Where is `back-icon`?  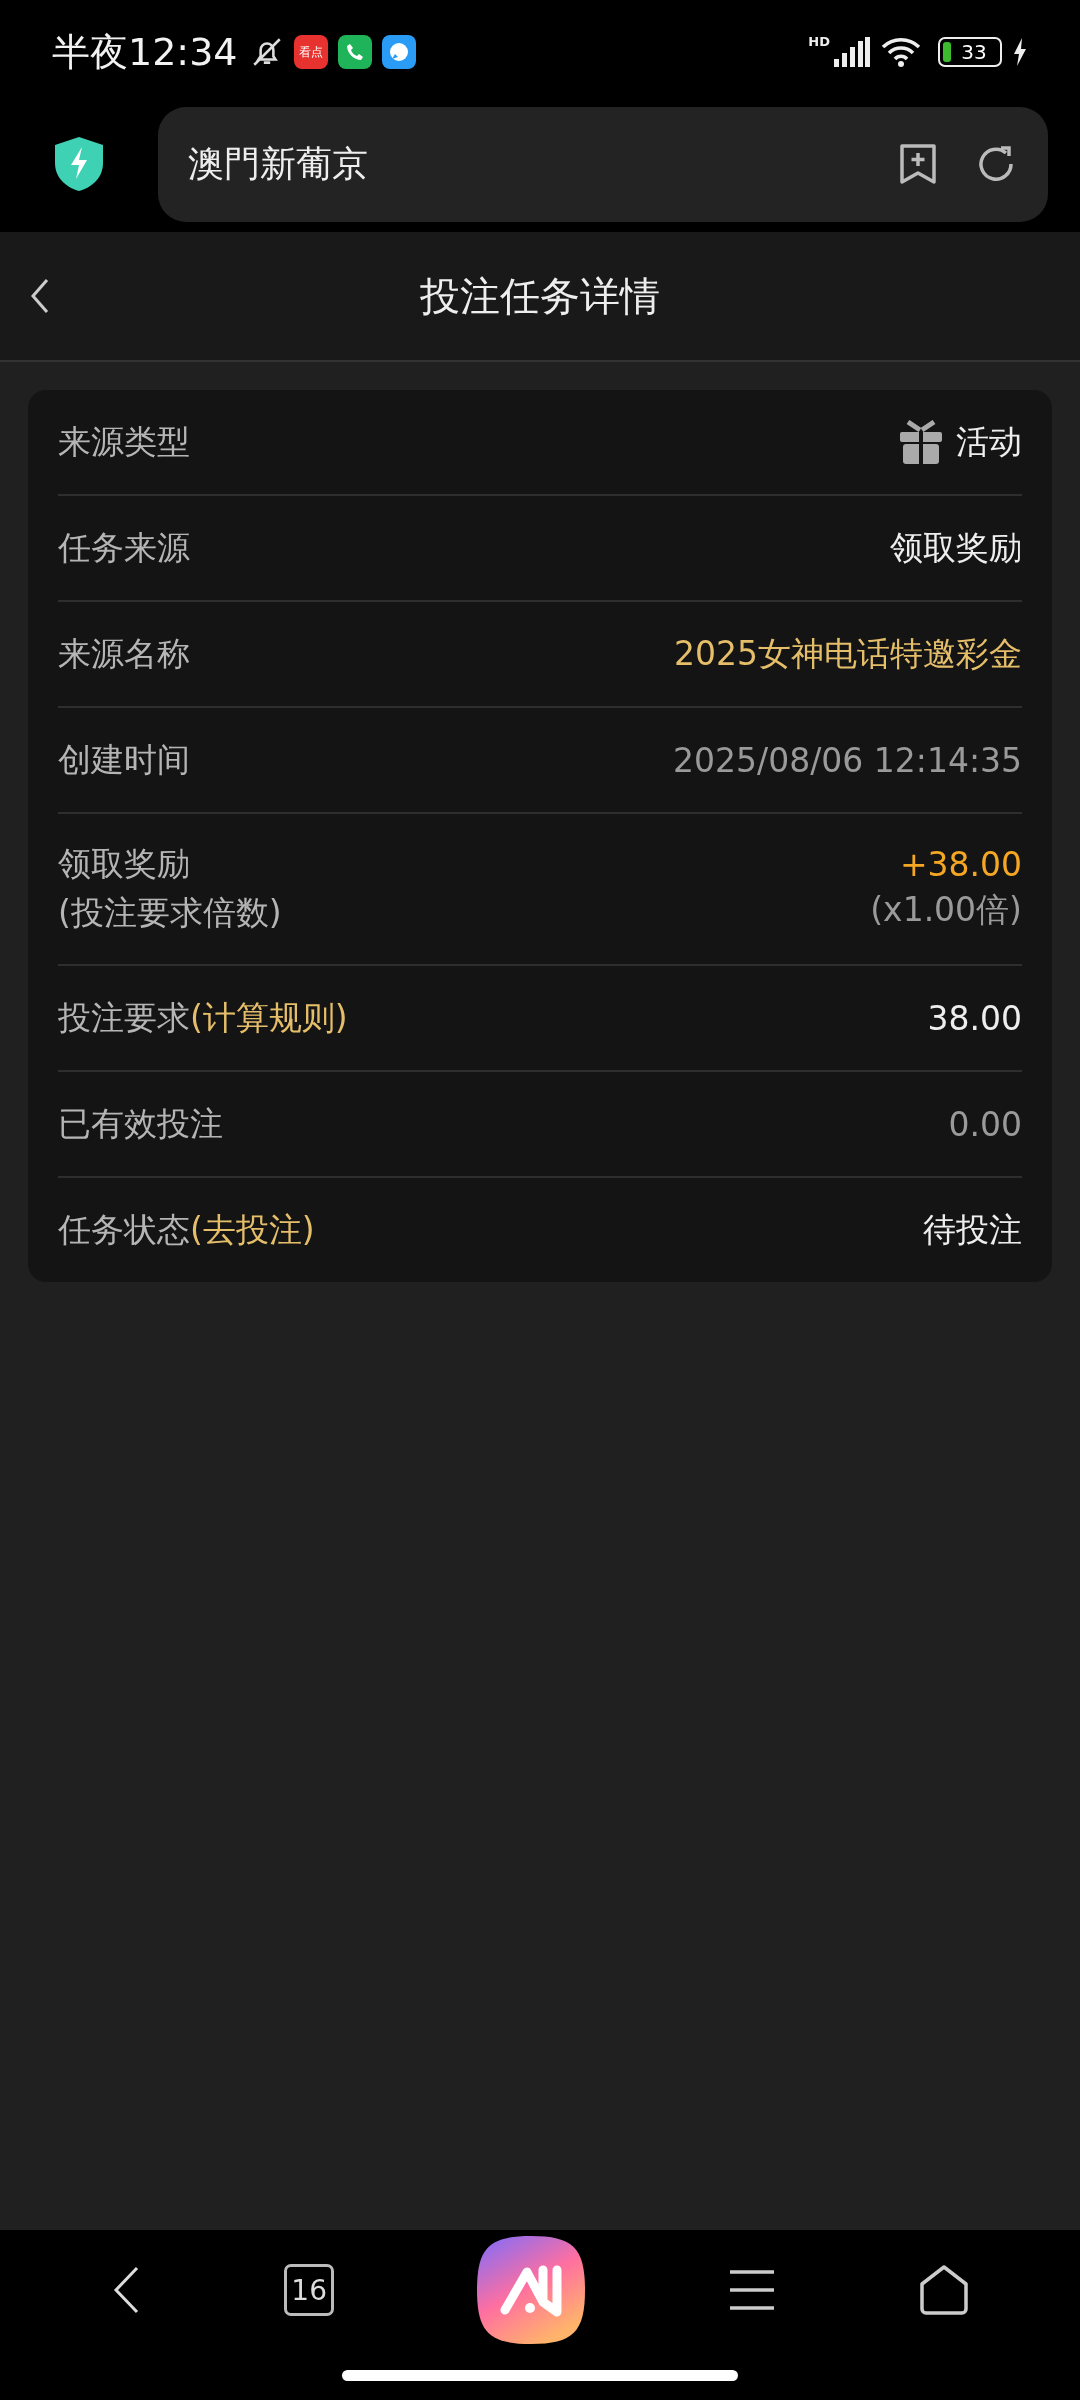
back-icon is located at coordinates (40, 296).